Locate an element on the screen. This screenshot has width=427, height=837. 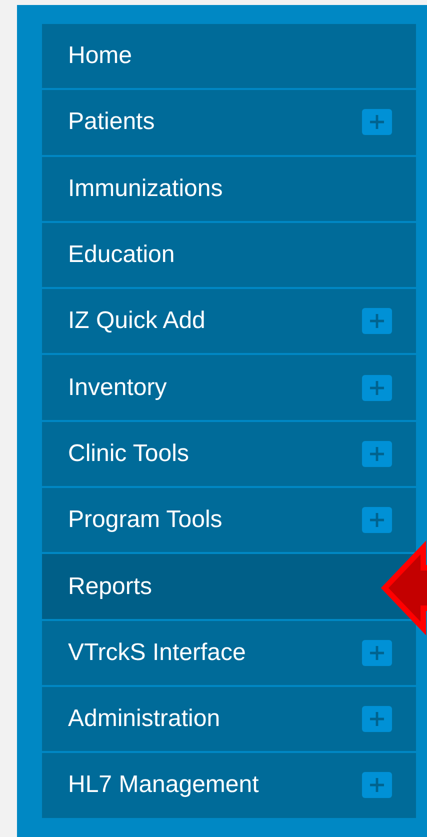
menu-item: Home is located at coordinates (229, 56).